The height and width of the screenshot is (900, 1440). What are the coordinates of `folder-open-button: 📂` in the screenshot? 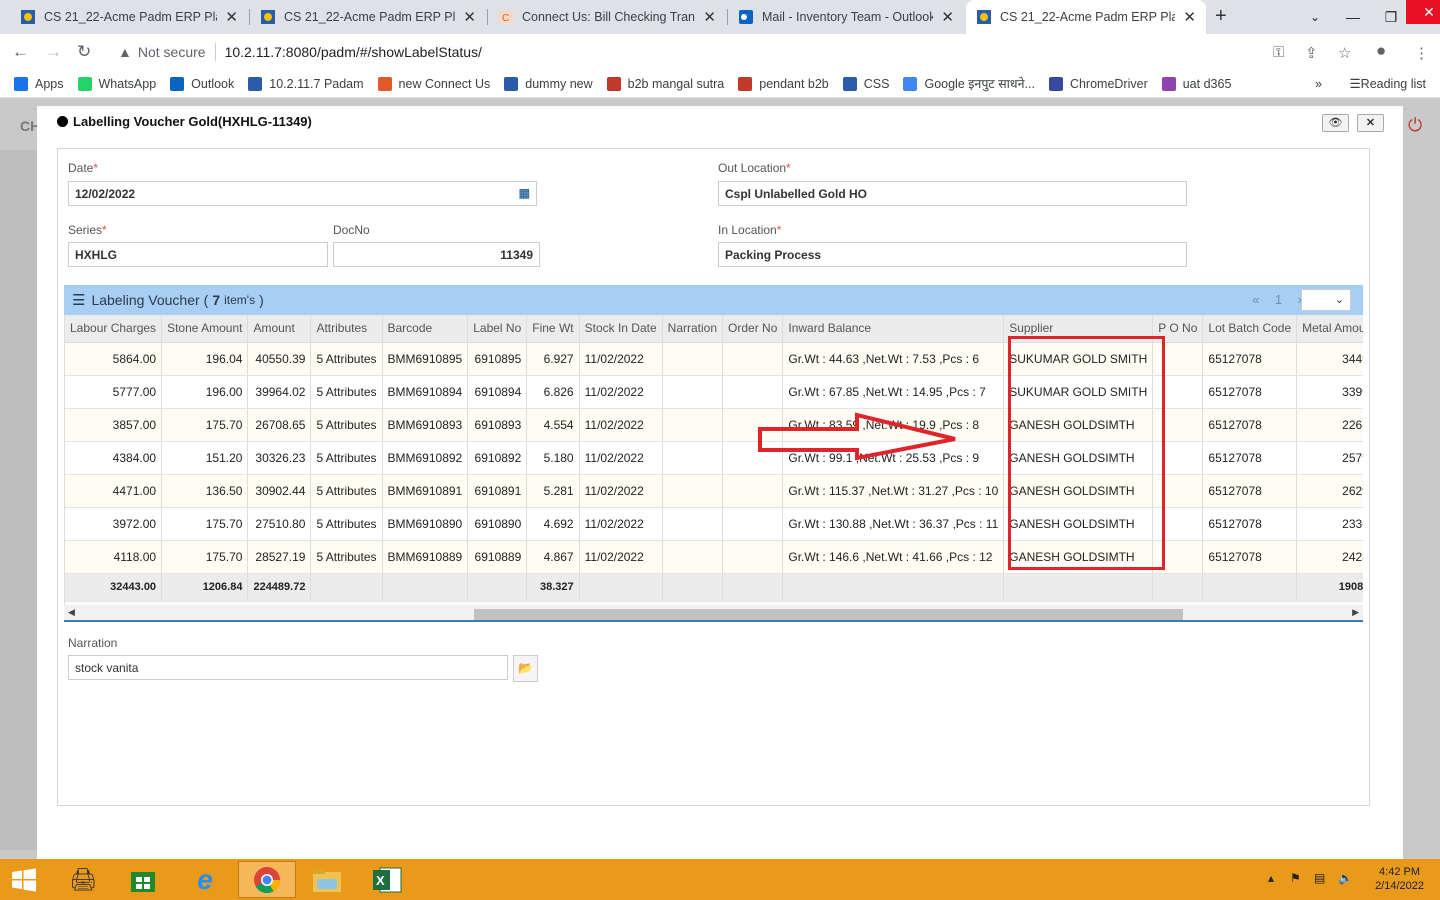 It's located at (525, 668).